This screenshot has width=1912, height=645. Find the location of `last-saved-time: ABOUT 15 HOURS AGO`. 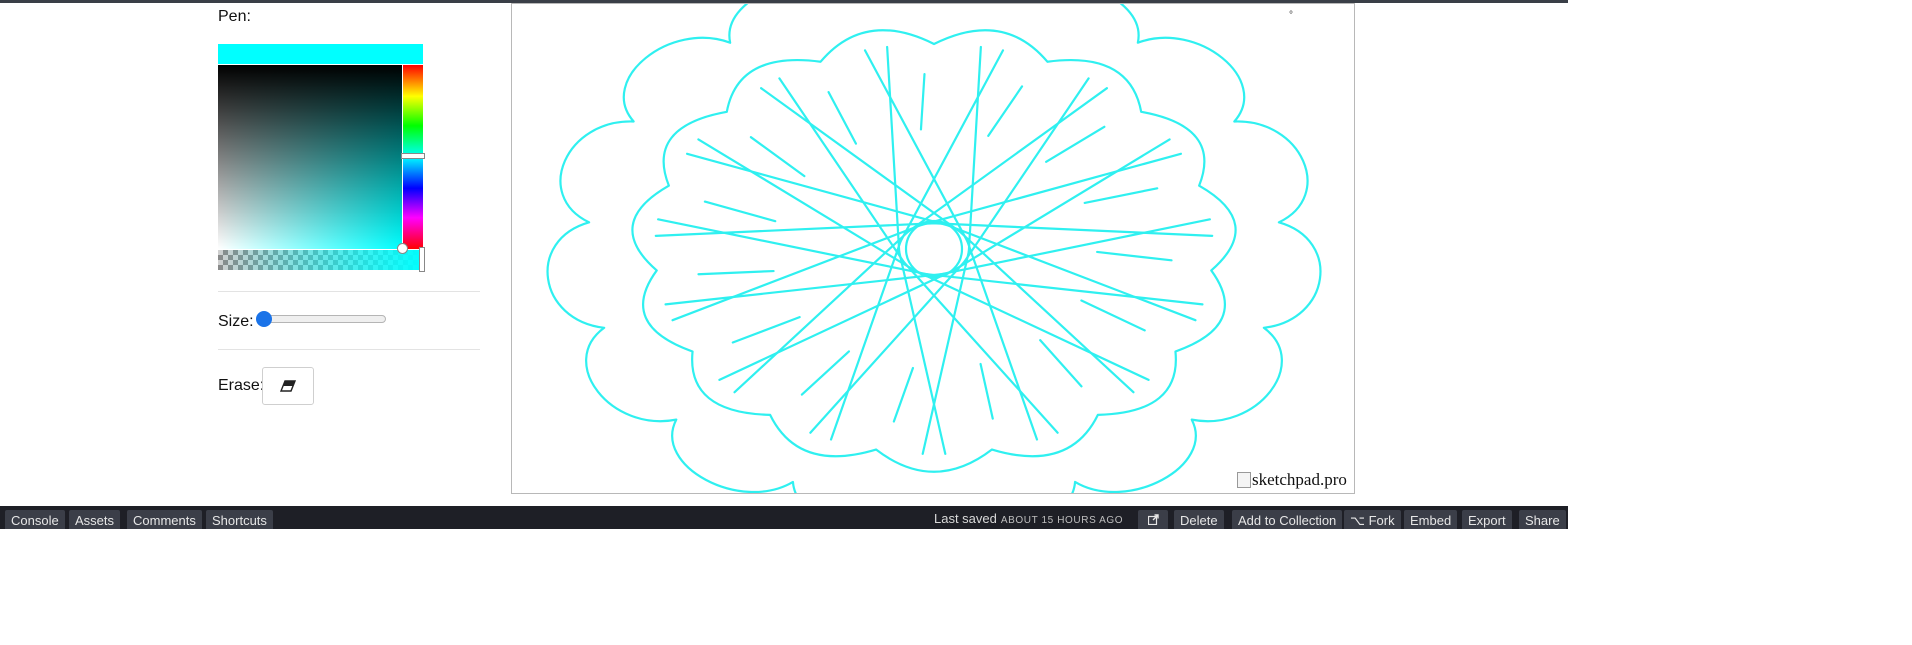

last-saved-time: ABOUT 15 HOURS AGO is located at coordinates (1062, 520).